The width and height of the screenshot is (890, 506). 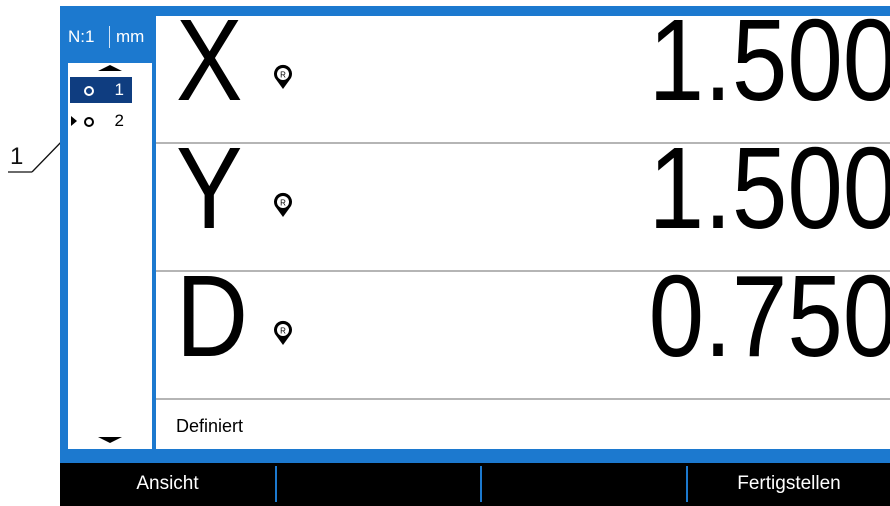 I want to click on feature-count-label: N:1, so click(x=81, y=36).